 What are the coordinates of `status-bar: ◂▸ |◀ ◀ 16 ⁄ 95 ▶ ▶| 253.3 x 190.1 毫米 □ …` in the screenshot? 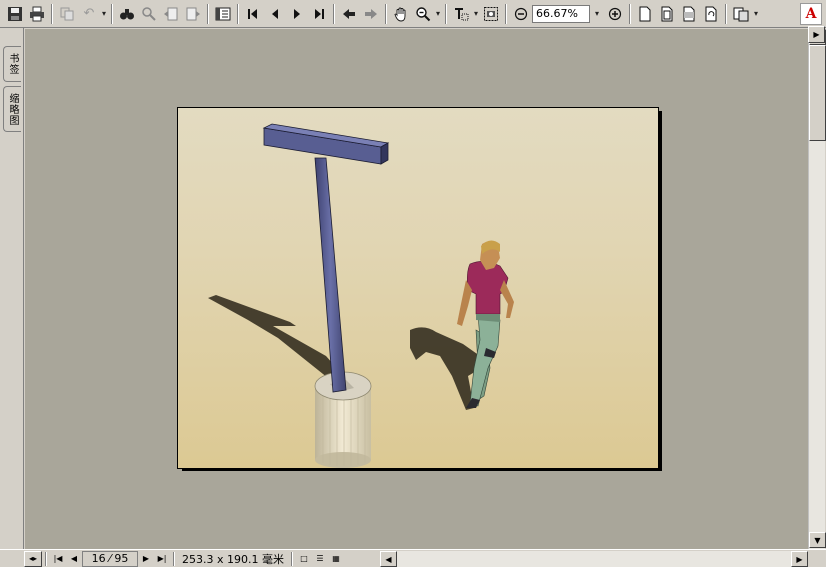 It's located at (413, 558).